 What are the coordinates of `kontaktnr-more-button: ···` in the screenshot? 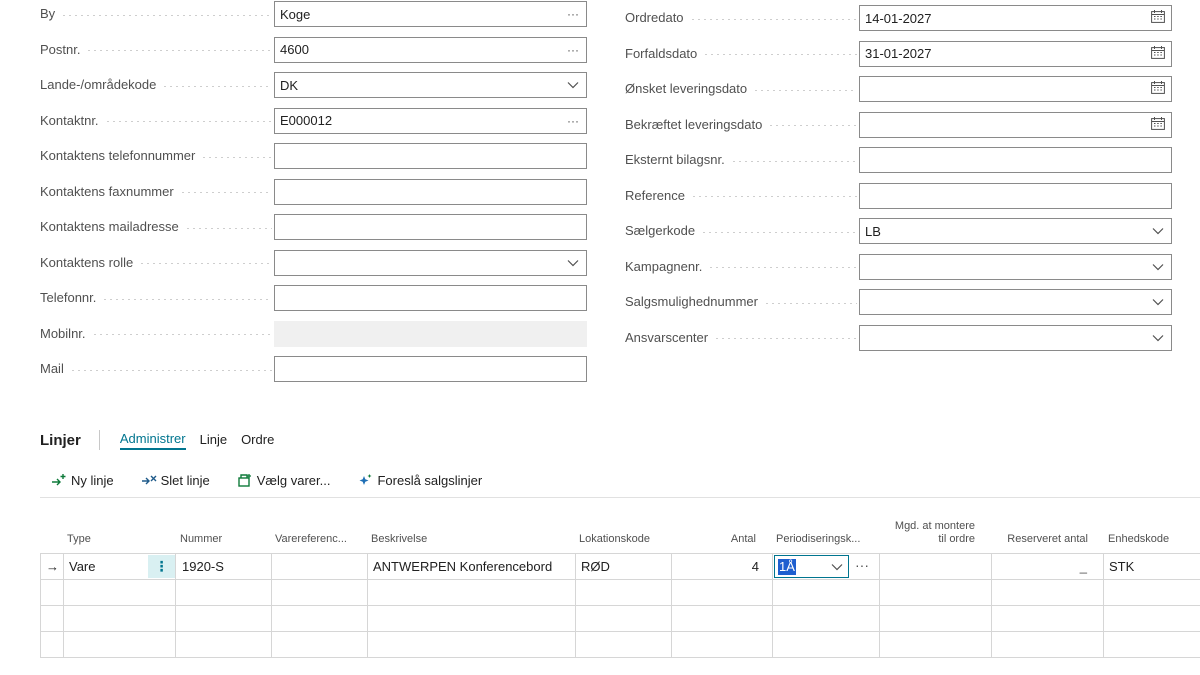 It's located at (573, 121).